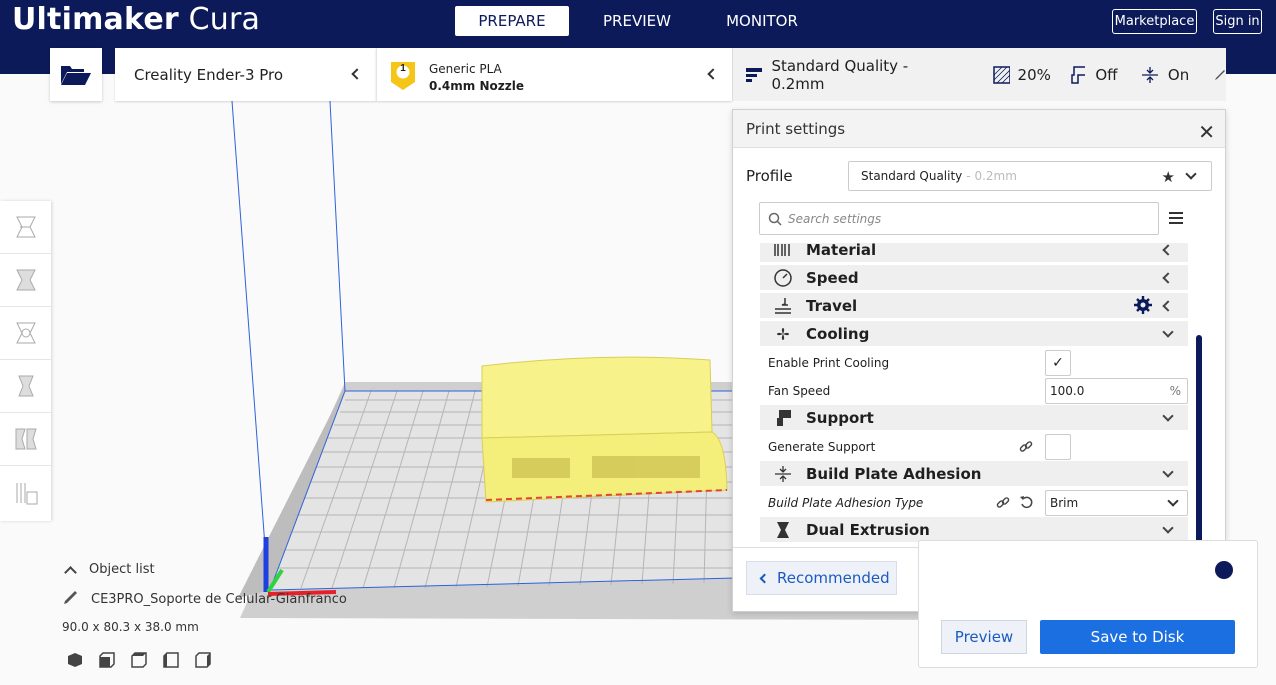 This screenshot has width=1276, height=685. Describe the element at coordinates (974, 391) in the screenshot. I see `setting-fan-speed: Fan Speed 100.0 %` at that location.